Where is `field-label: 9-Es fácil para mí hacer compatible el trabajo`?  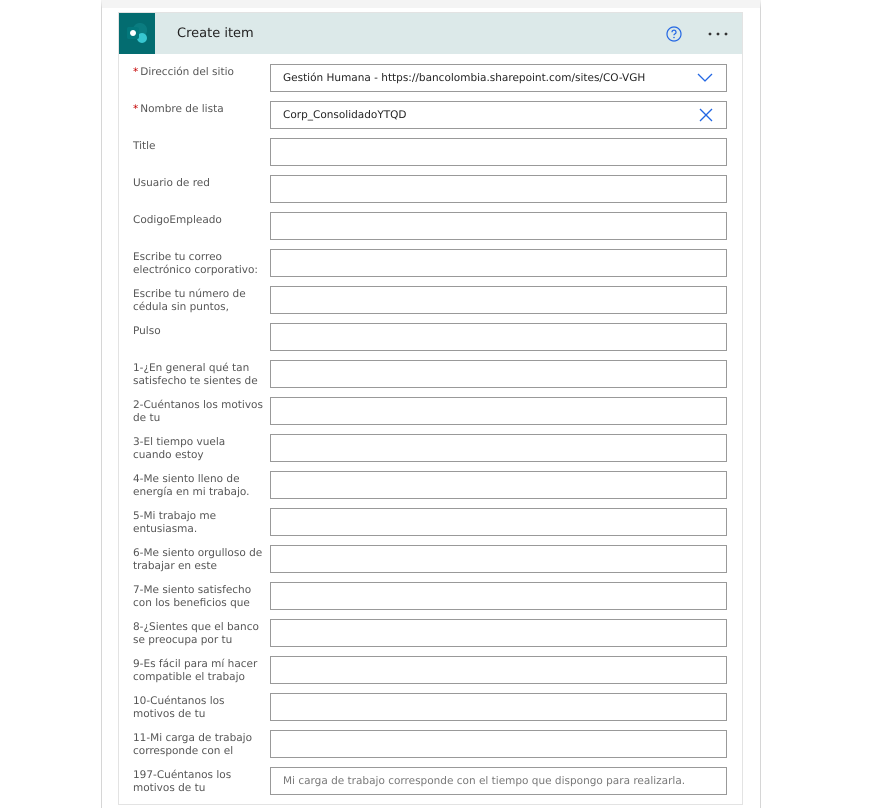
field-label: 9-Es fácil para mí hacer compatible el trabajo is located at coordinates (195, 670).